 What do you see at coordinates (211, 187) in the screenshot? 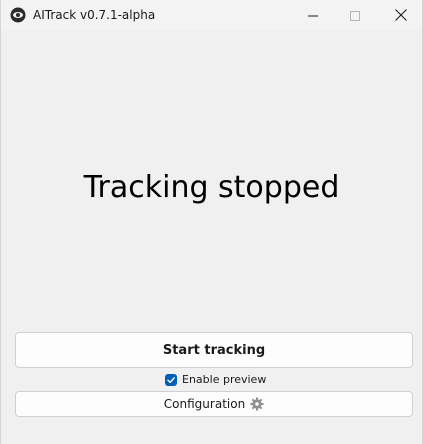
I see `tracking-status-text: Tracking stopped` at bounding box center [211, 187].